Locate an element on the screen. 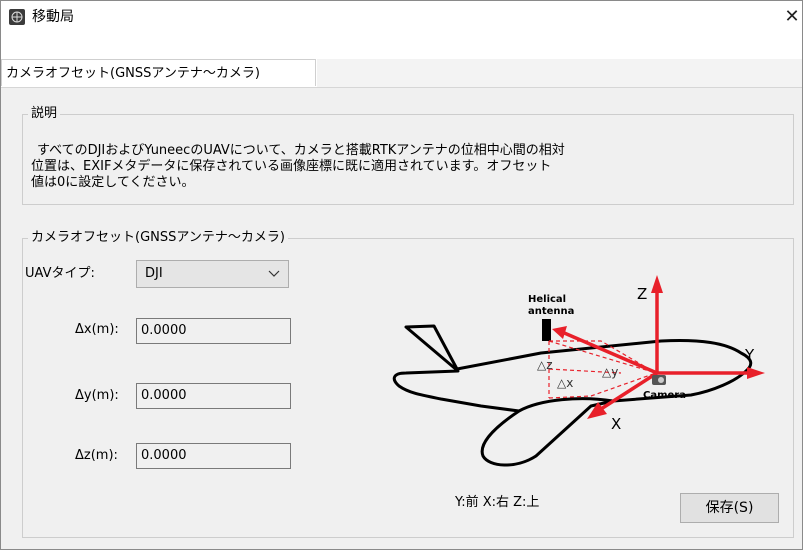  dz-label: Δz(m): is located at coordinates (96, 455).